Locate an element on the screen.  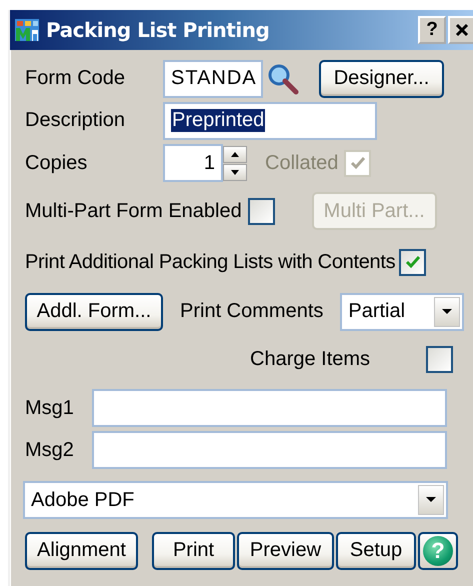
spinner is located at coordinates (235, 163).